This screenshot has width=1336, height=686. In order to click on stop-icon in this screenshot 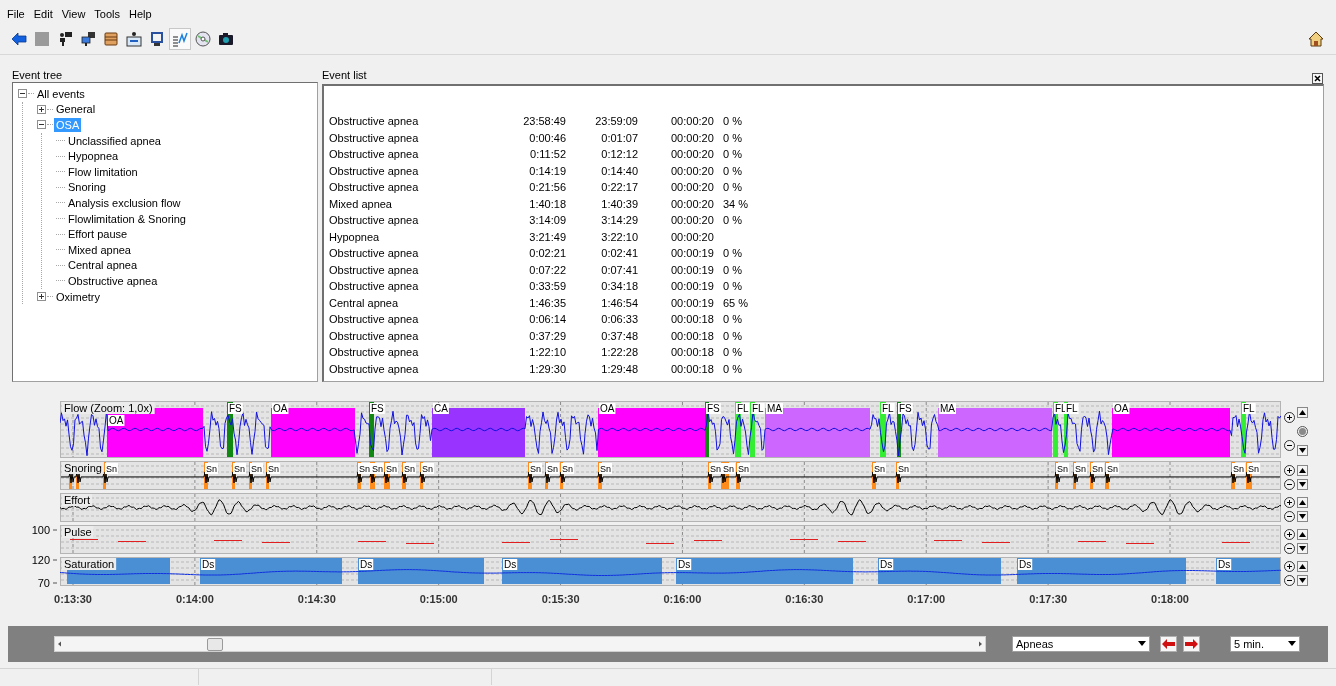, I will do `click(42, 39)`.